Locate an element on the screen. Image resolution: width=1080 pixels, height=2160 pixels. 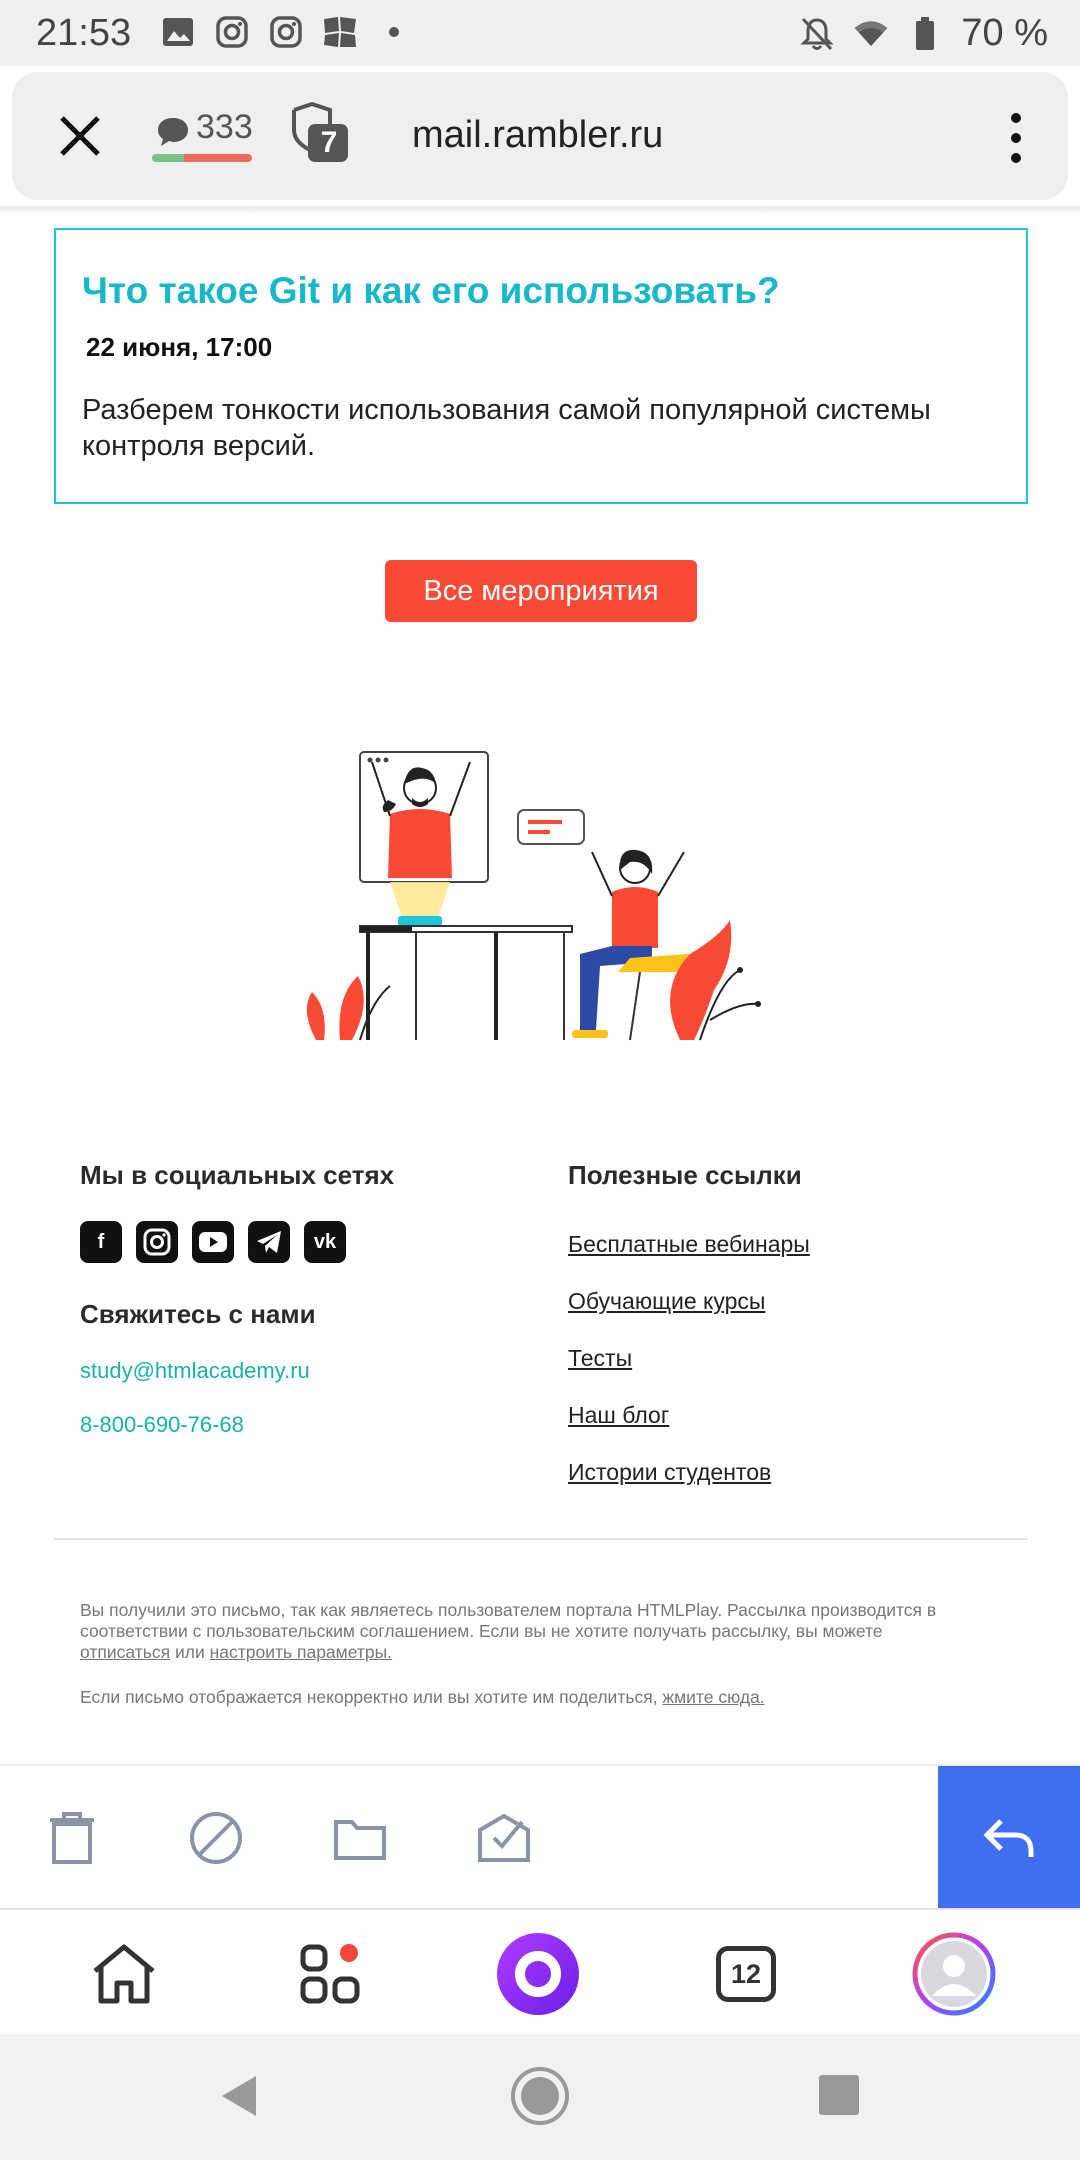
social-heading: Мы в социальных сетях is located at coordinates (237, 1175).